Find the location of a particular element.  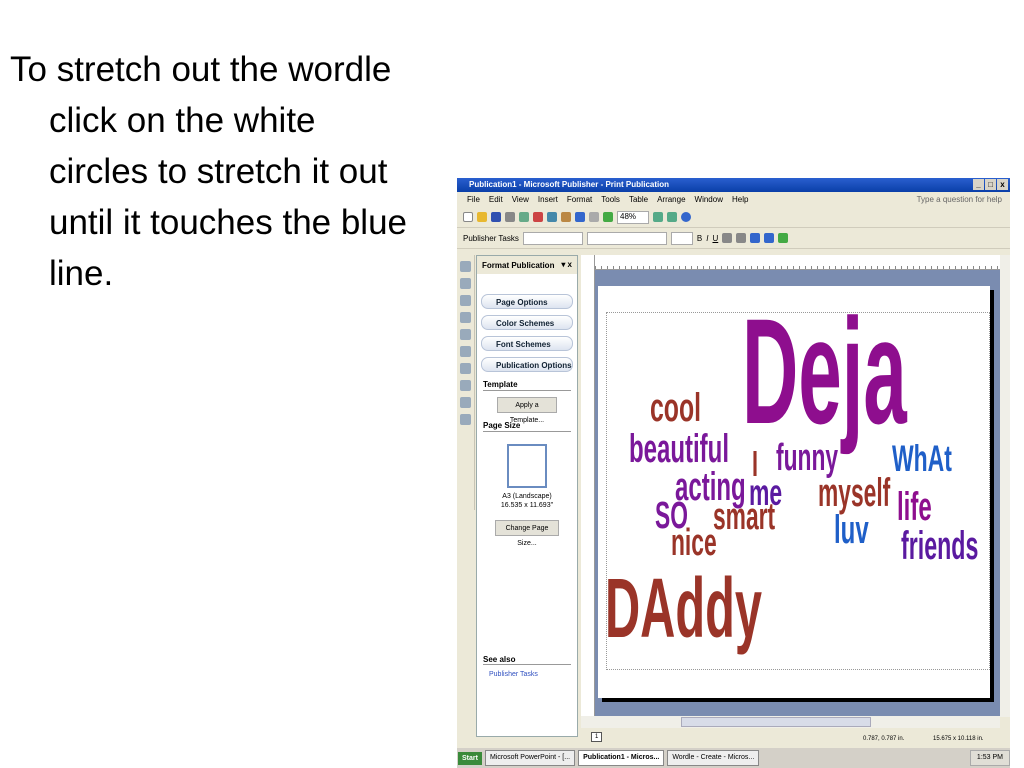

spelling-icon is located at coordinates (524, 217).